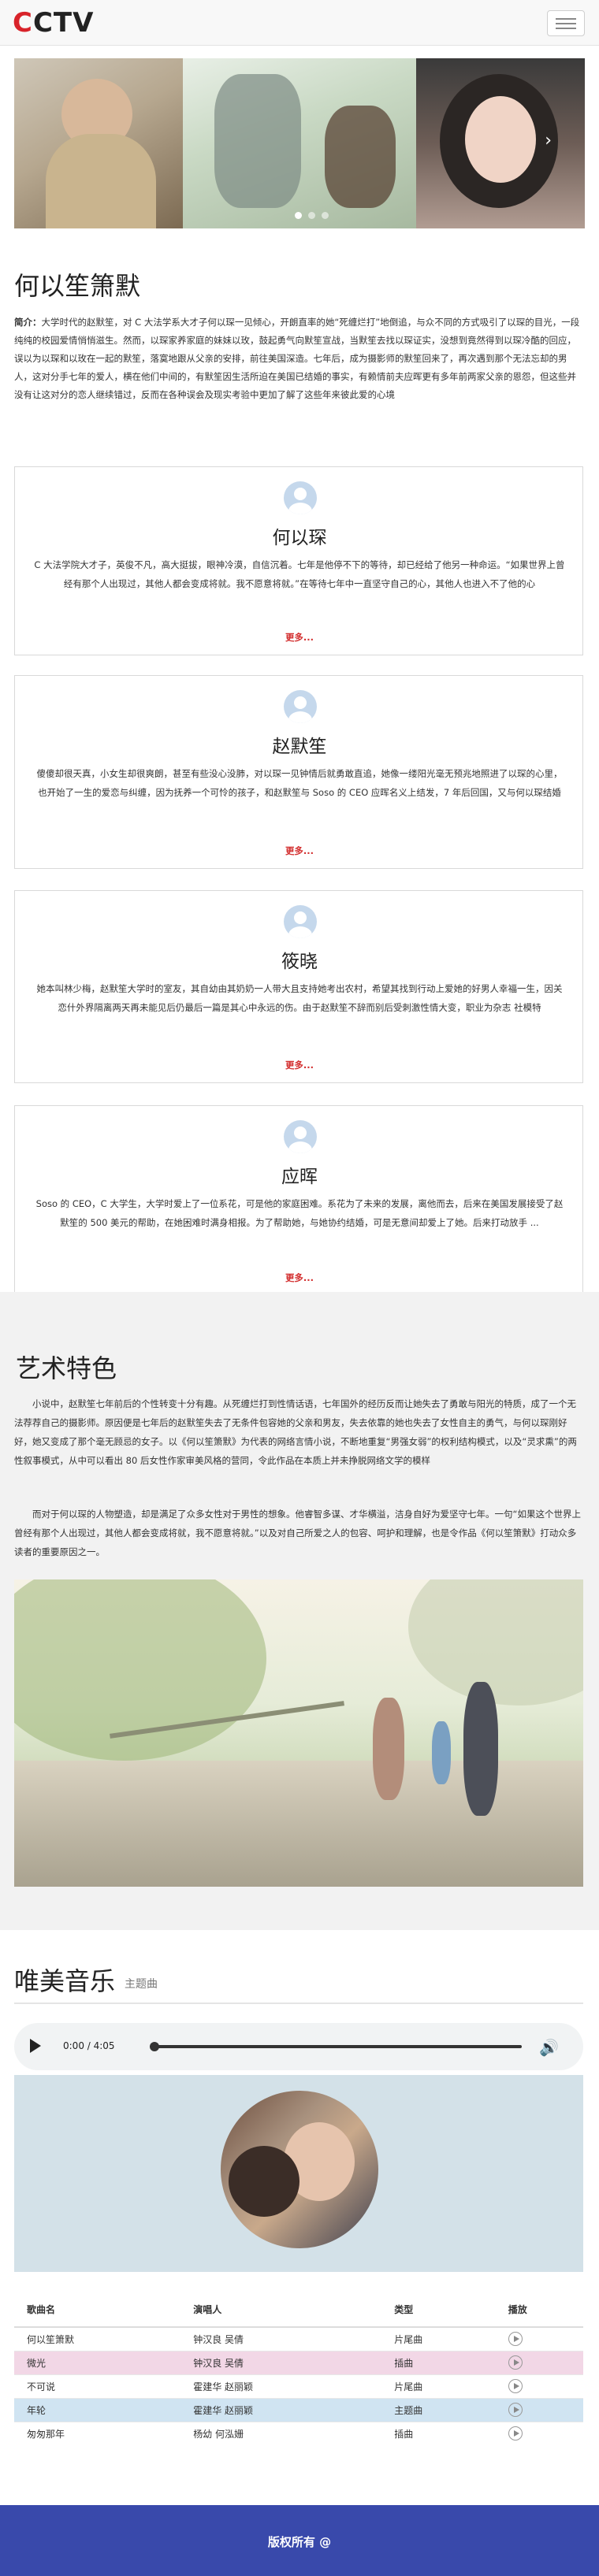 This screenshot has height=2576, width=599. What do you see at coordinates (298, 2003) in the screenshot?
I see `divider` at bounding box center [298, 2003].